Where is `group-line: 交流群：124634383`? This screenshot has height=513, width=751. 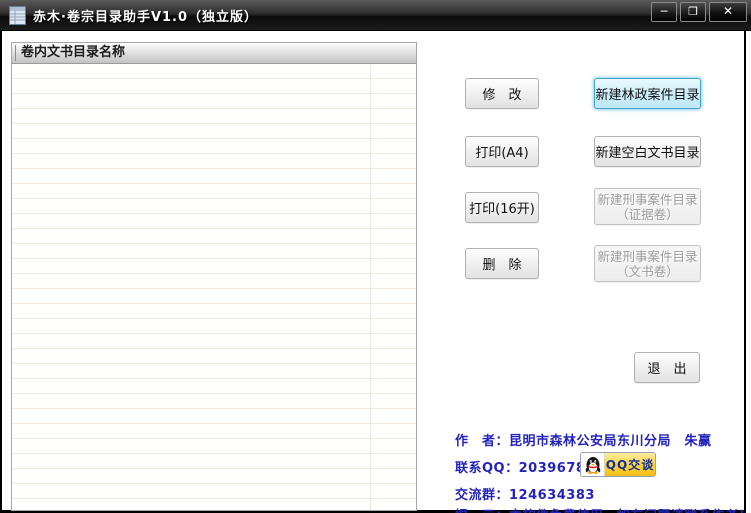 group-line: 交流群：124634383 is located at coordinates (525, 493).